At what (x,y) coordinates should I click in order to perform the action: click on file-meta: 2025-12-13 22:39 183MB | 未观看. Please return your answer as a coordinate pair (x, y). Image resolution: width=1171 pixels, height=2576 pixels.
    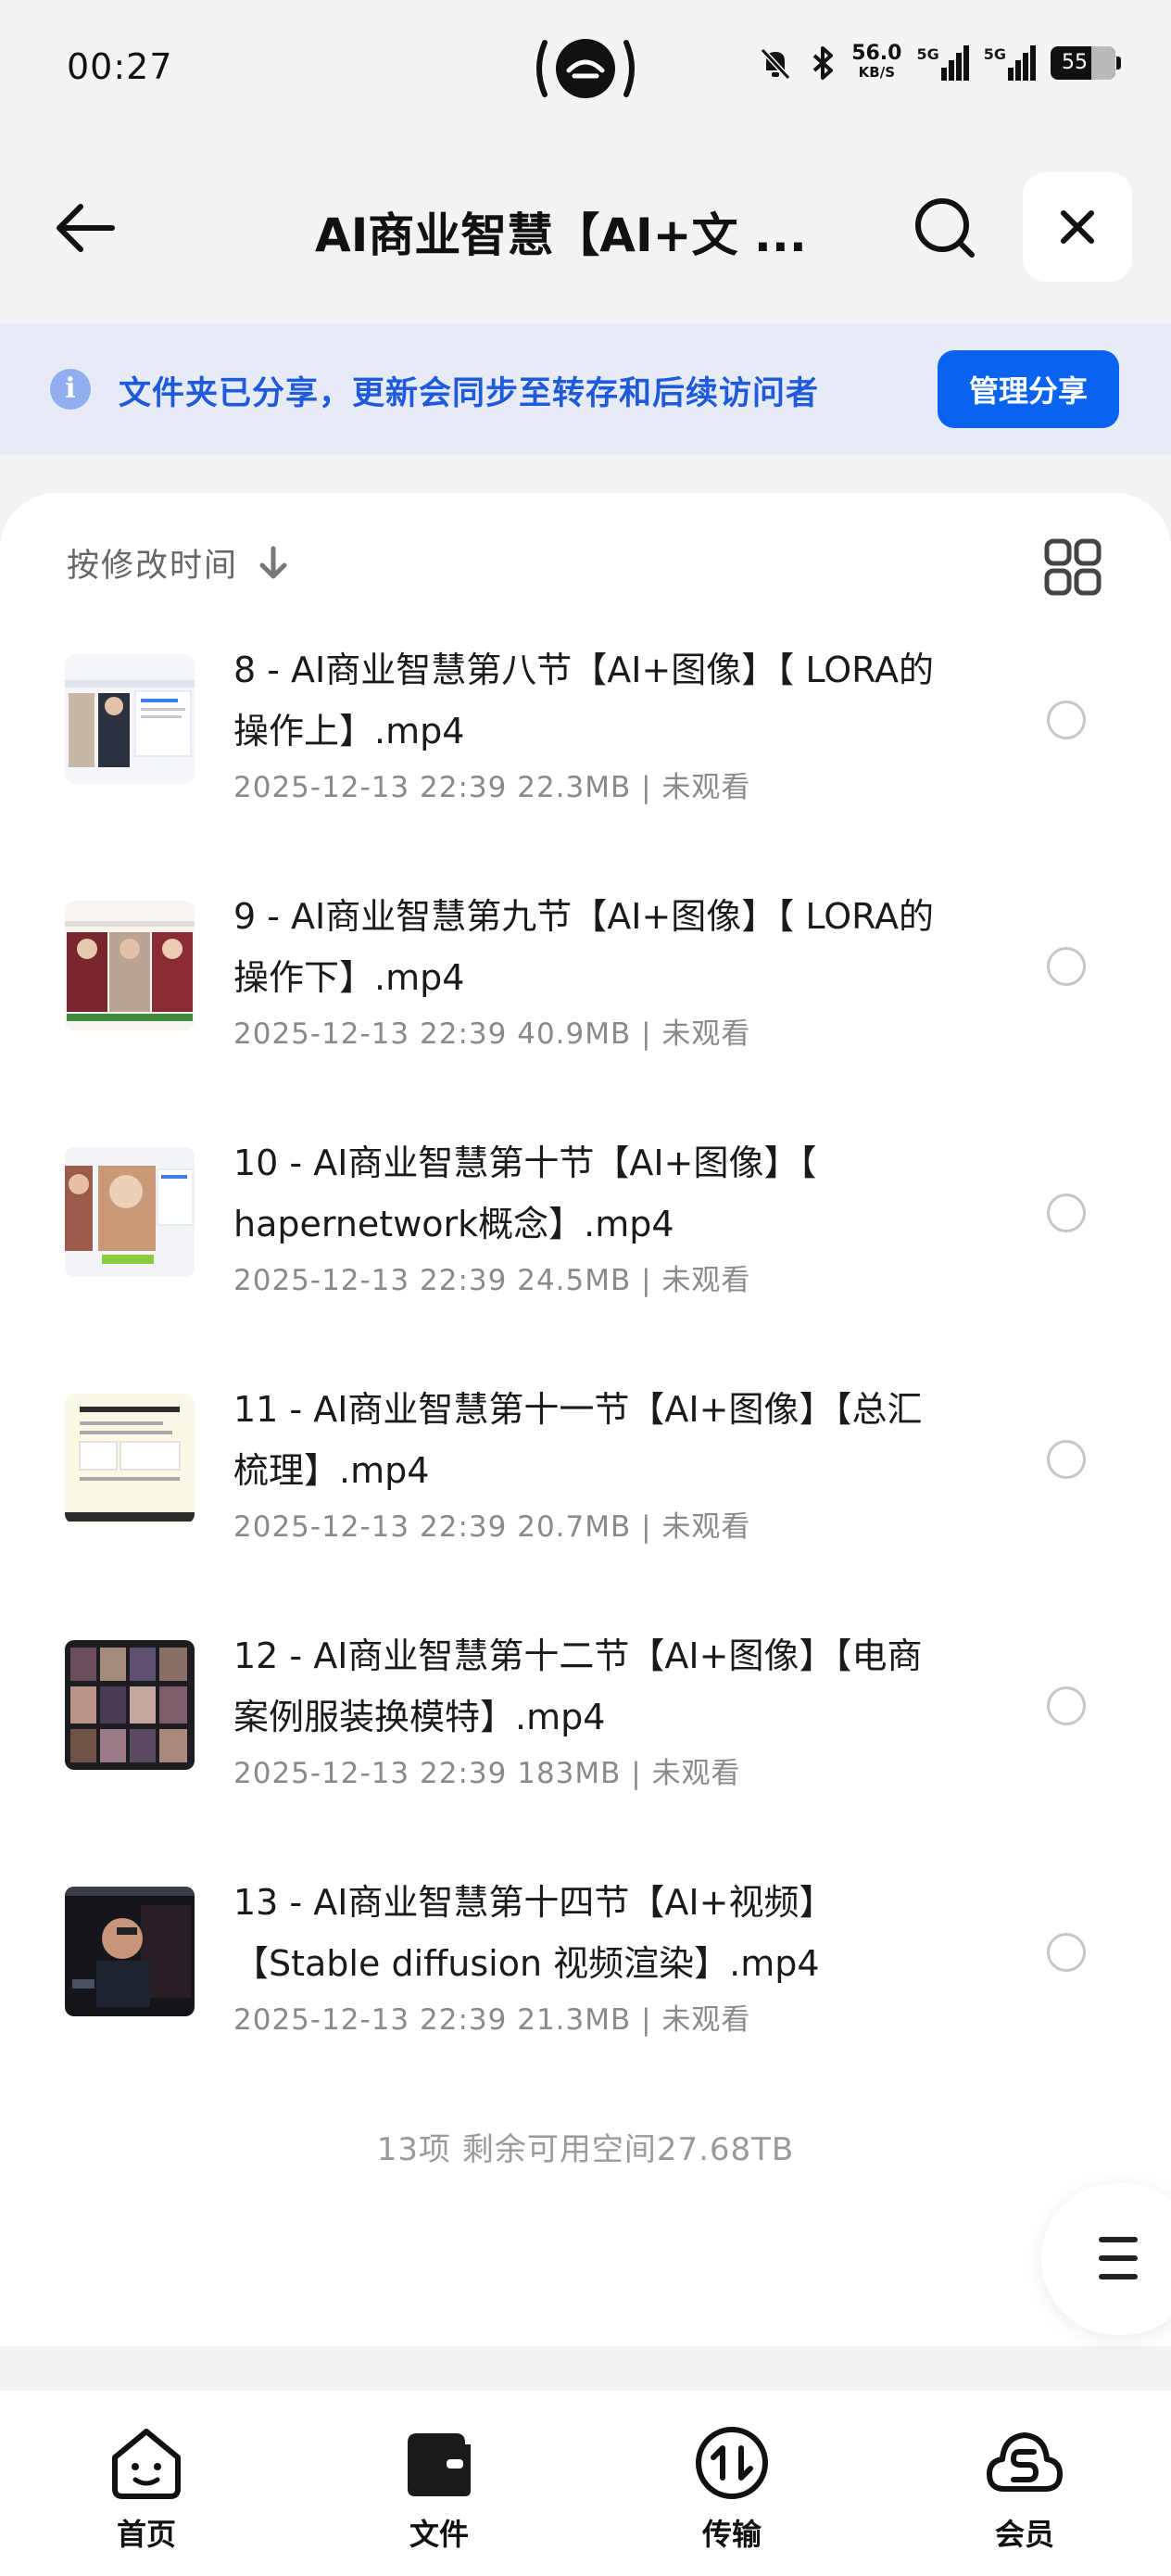
    Looking at the image, I should click on (487, 1774).